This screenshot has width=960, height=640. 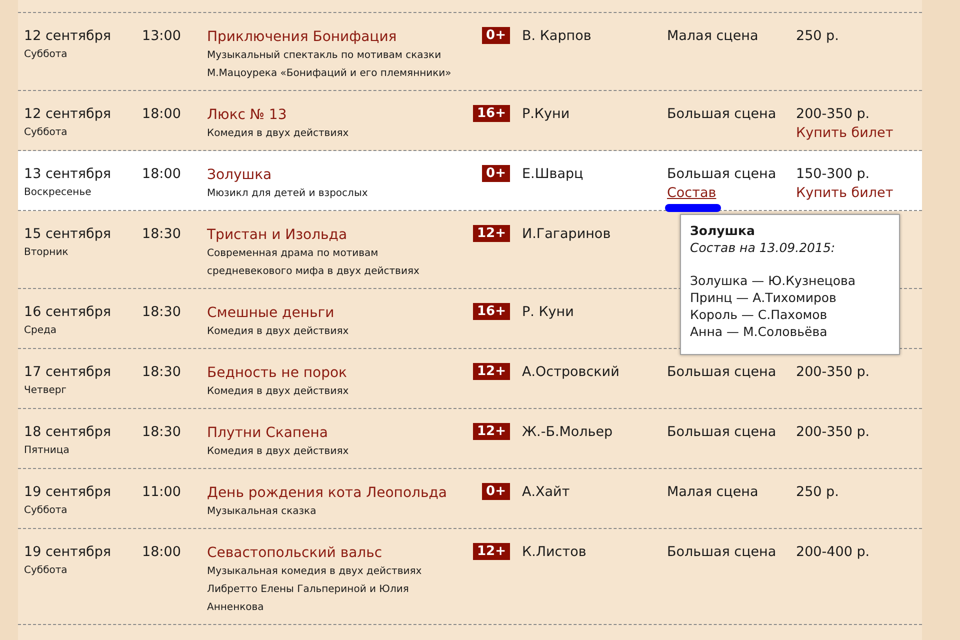 I want to click on event-title-link: Плутни Скапена, so click(x=267, y=433).